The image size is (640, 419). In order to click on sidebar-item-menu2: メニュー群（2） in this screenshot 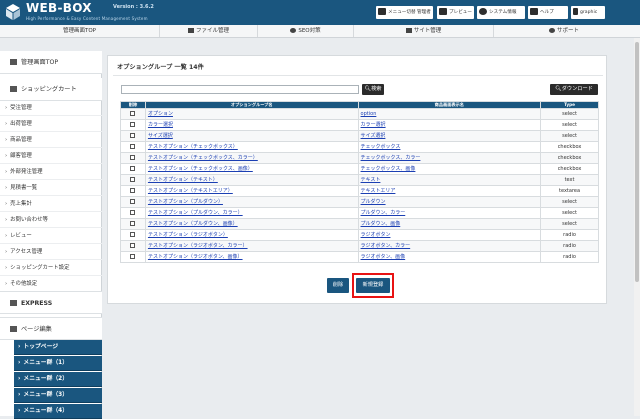, I will do `click(58, 379)`.